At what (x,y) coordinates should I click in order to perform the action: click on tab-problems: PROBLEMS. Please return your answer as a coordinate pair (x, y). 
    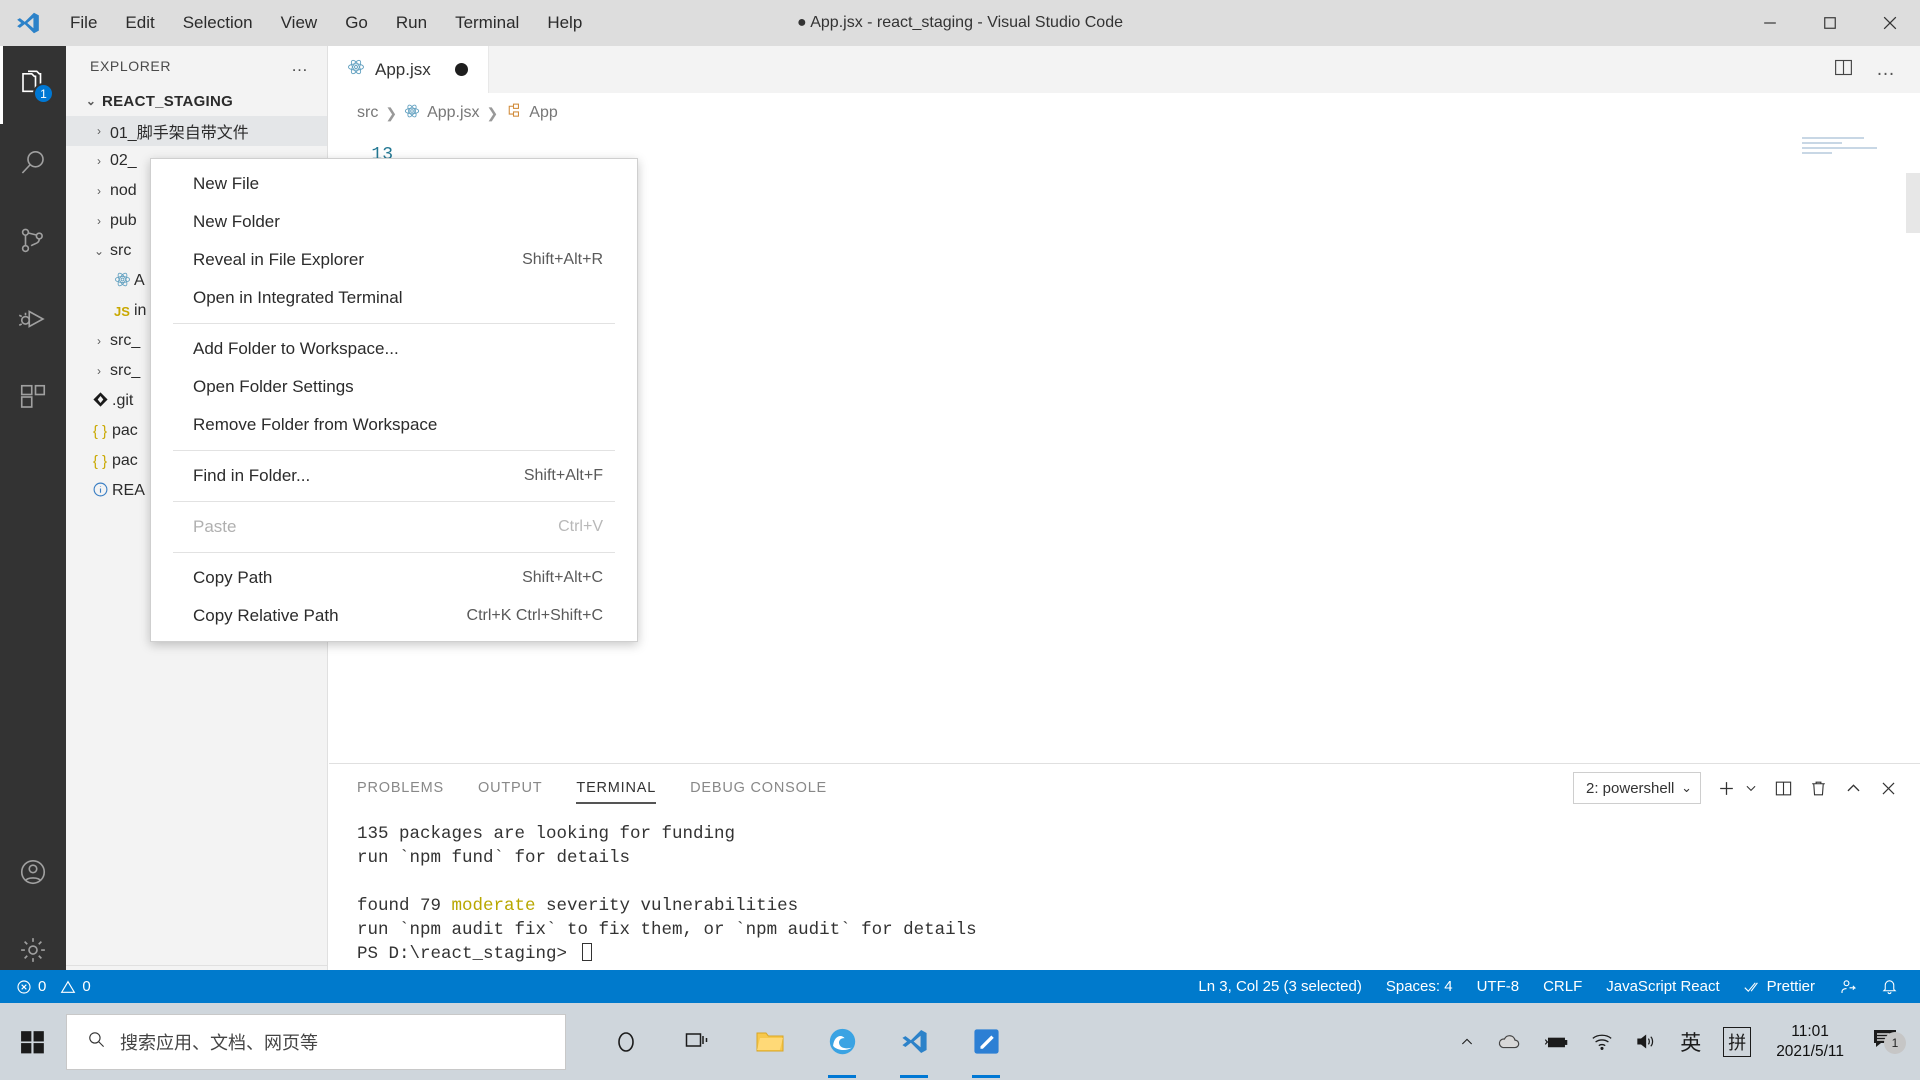
    Looking at the image, I should click on (400, 788).